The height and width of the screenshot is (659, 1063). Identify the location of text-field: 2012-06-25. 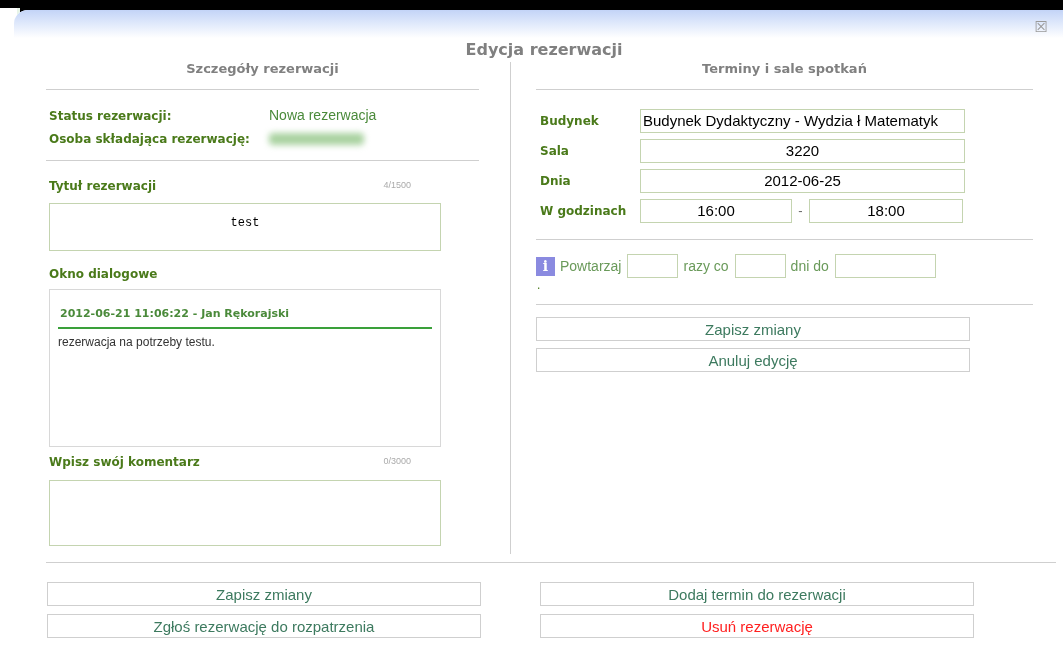
(802, 181).